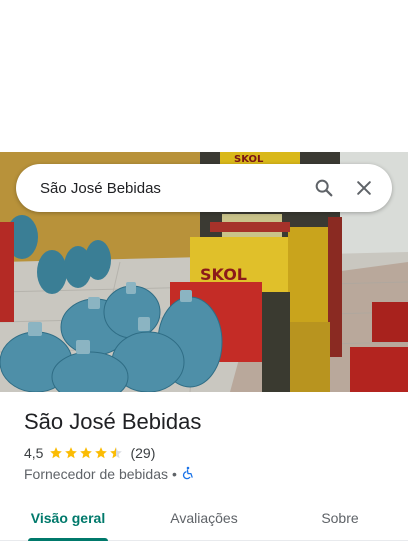 This screenshot has height=544, width=408. I want to click on search-bar: São José Bebidas, so click(204, 188).